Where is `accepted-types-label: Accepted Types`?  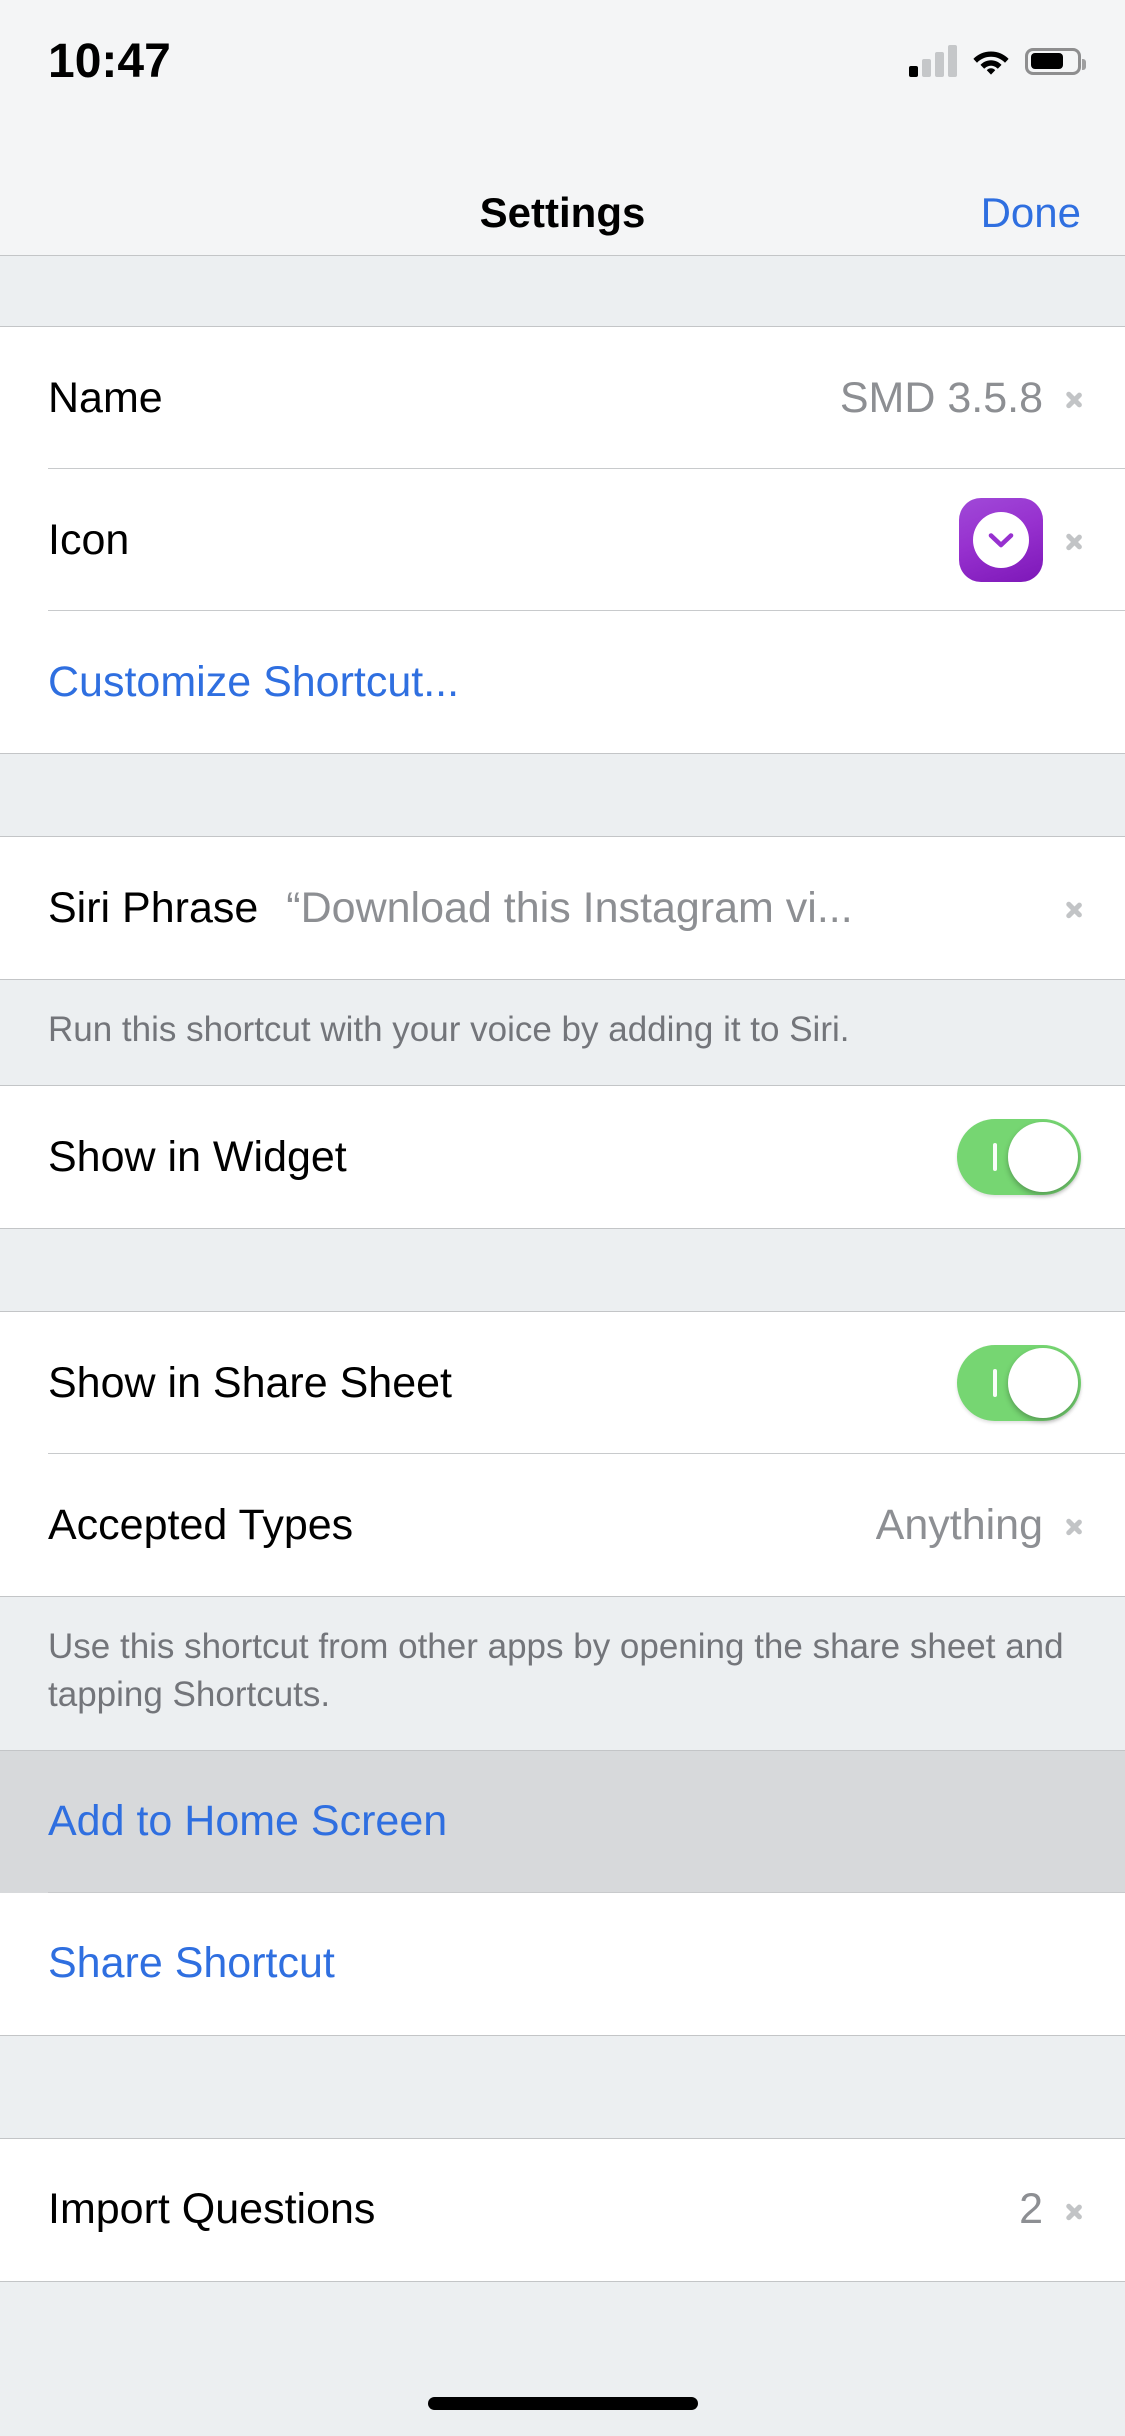
accepted-types-label: Accepted Types is located at coordinates (201, 1524).